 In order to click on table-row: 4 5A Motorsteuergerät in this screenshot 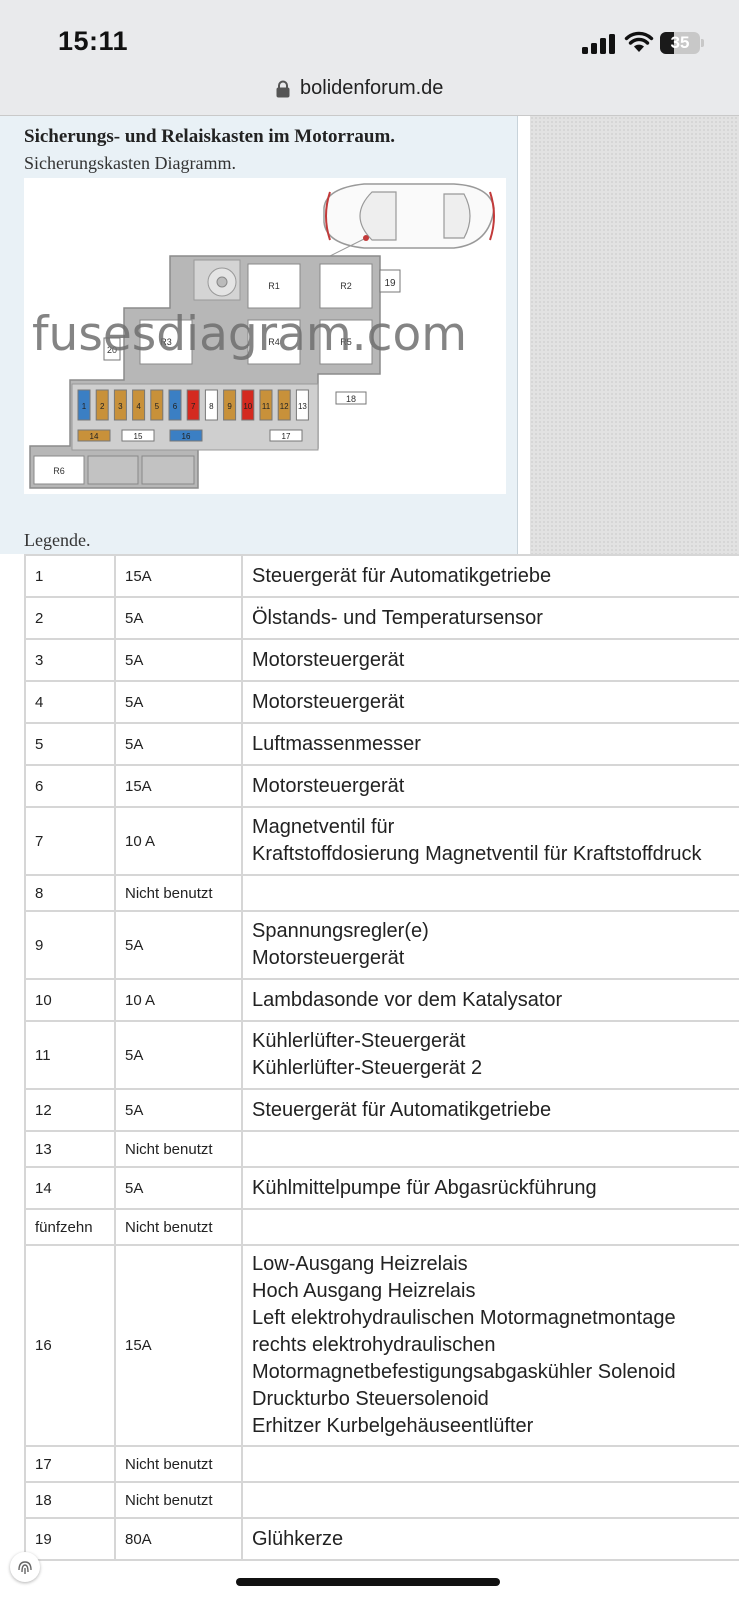, I will do `click(381, 702)`.